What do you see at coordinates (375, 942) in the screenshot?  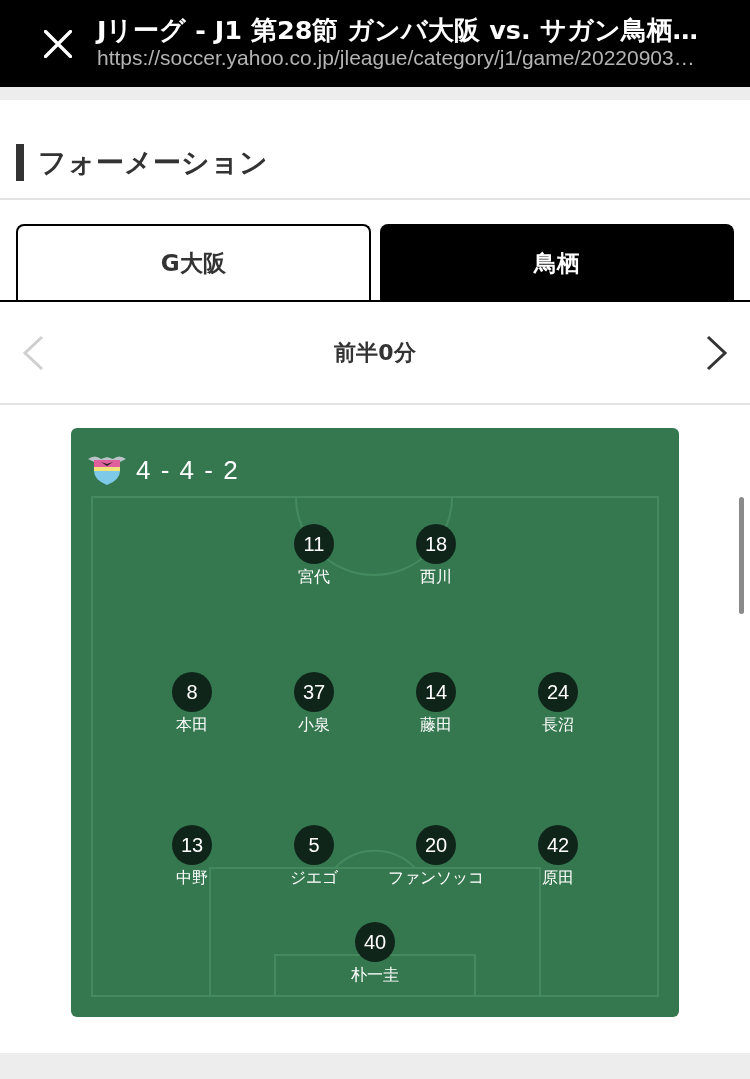 I see `player-number: 40` at bounding box center [375, 942].